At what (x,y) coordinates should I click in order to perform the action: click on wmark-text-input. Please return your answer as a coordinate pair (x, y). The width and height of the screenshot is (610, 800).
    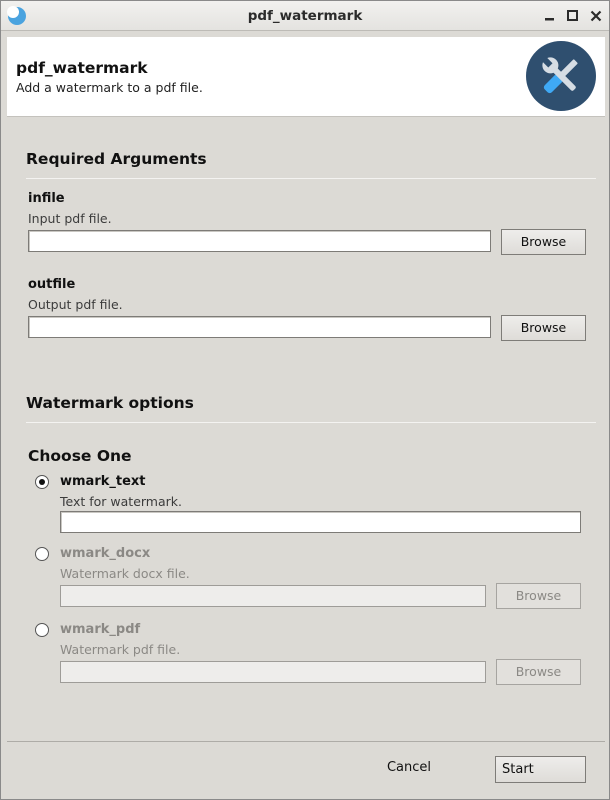
    Looking at the image, I should click on (320, 522).